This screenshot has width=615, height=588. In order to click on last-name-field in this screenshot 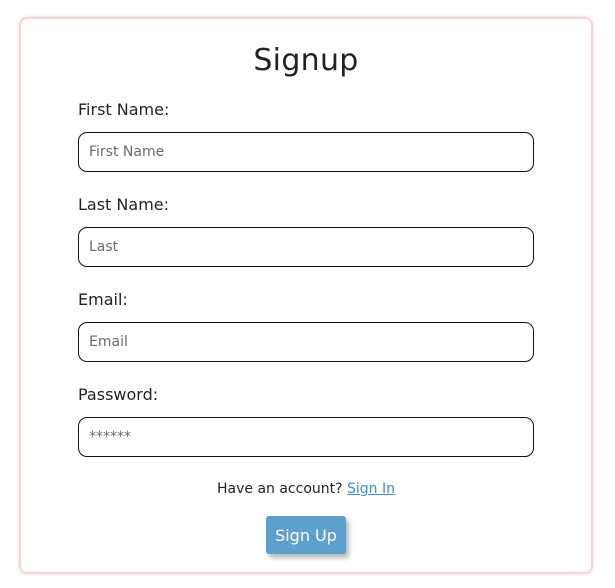, I will do `click(306, 247)`.